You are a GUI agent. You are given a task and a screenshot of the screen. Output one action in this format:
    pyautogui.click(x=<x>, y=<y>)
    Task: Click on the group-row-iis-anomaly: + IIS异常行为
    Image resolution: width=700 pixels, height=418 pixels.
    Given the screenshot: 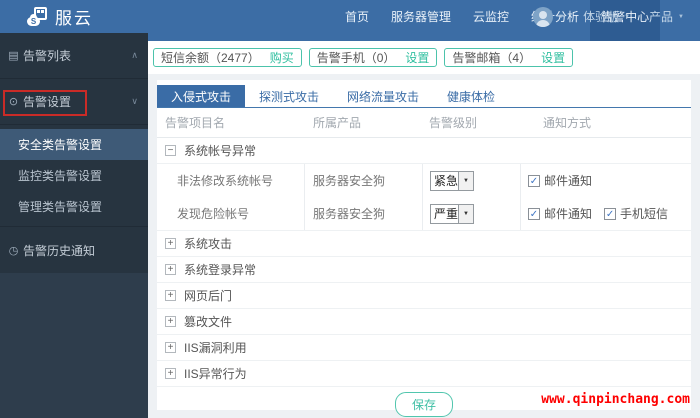 What is the action you would take?
    pyautogui.click(x=424, y=374)
    